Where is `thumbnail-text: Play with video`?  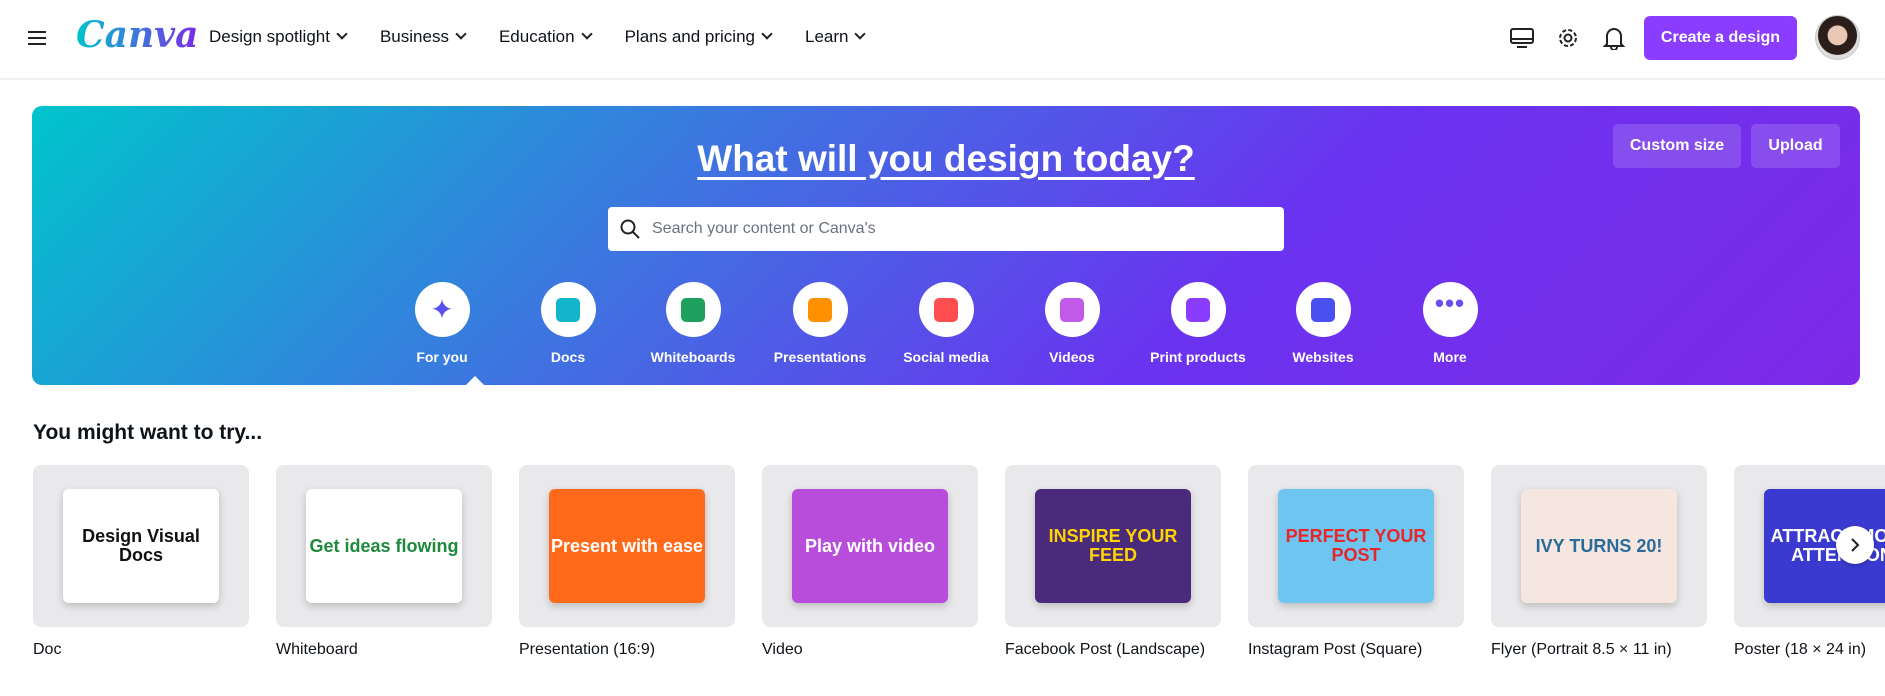 thumbnail-text: Play with video is located at coordinates (870, 546).